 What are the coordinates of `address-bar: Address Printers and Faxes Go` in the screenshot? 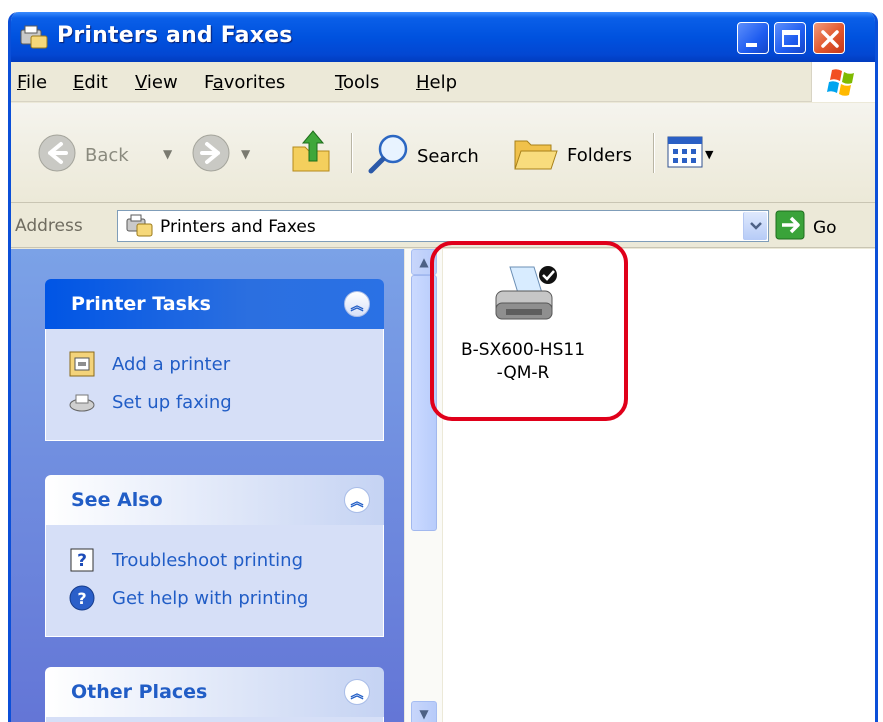 It's located at (443, 226).